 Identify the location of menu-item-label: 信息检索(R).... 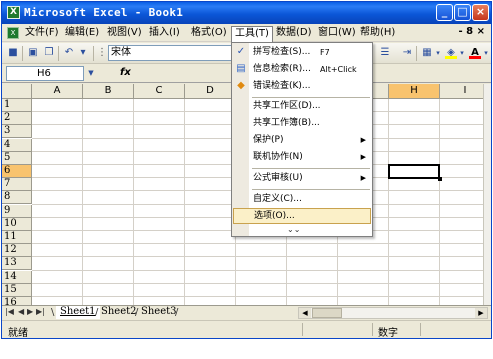
(282, 69).